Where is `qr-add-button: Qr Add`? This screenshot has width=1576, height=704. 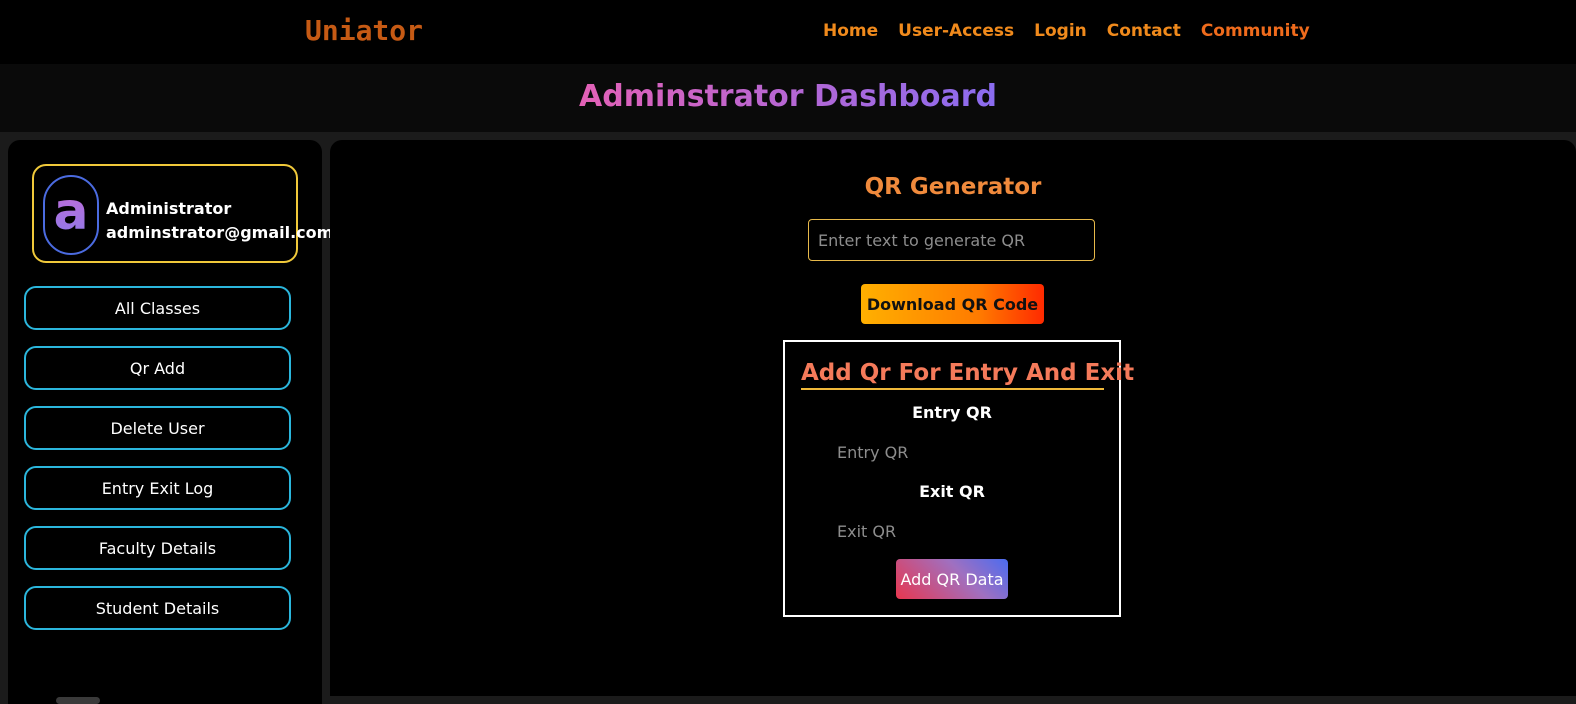
qr-add-button: Qr Add is located at coordinates (157, 368).